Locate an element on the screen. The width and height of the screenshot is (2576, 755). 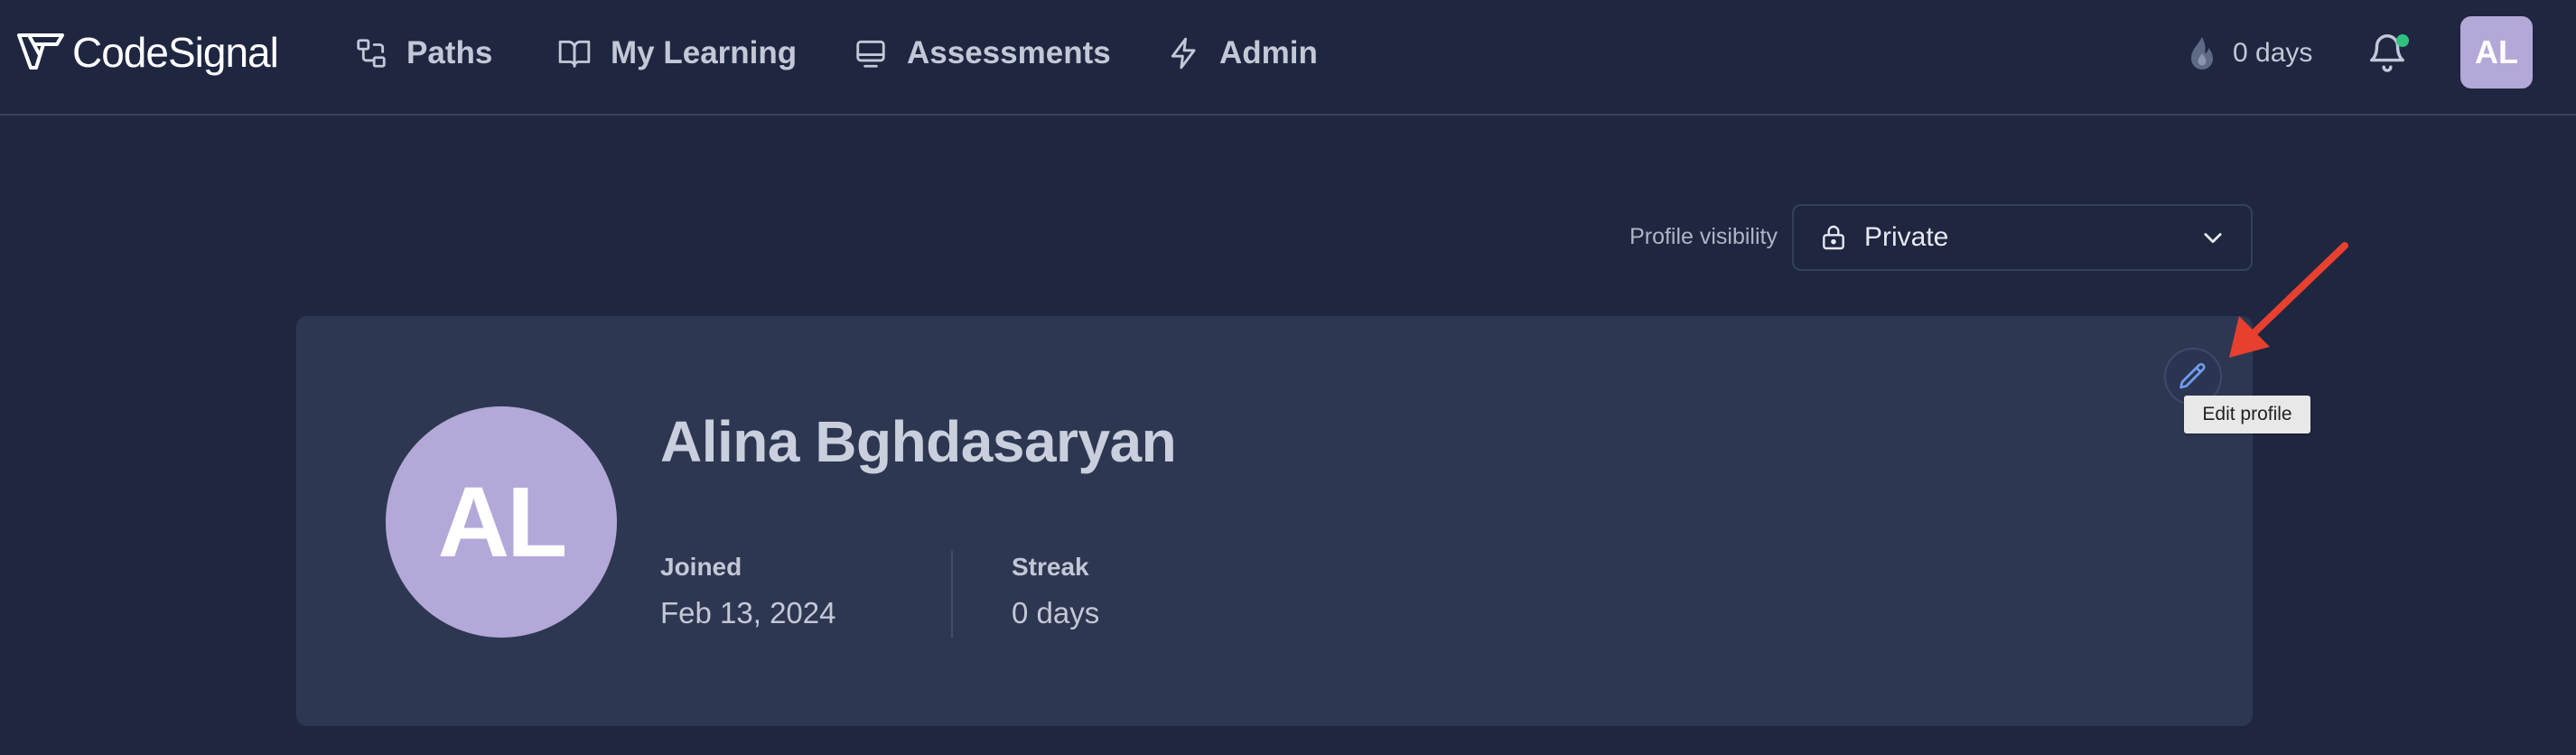
streak-days: 0 days is located at coordinates (2273, 53).